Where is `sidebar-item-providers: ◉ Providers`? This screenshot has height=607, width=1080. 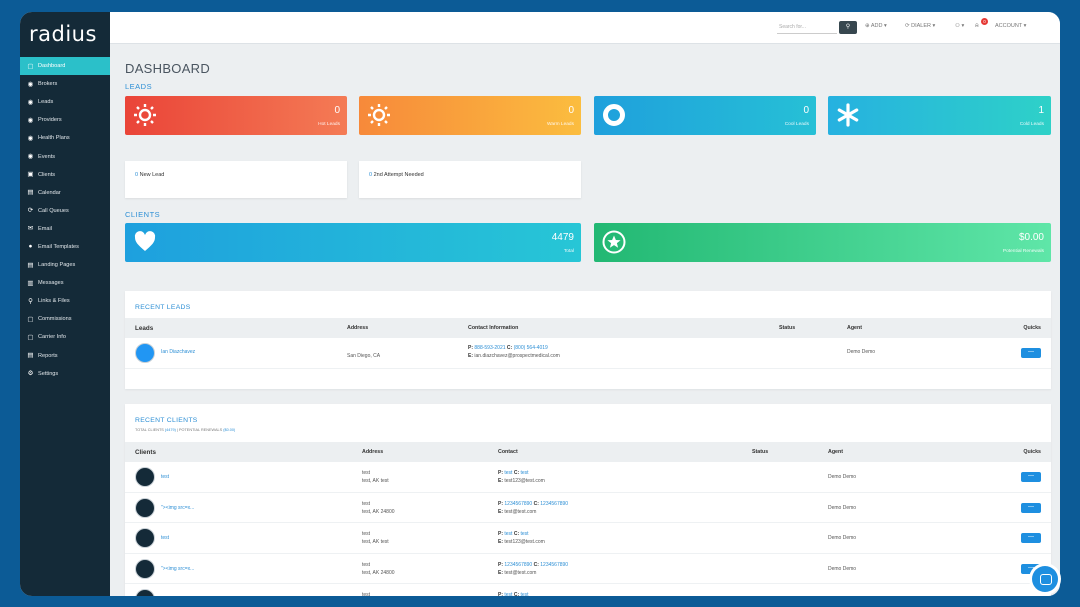 sidebar-item-providers: ◉ Providers is located at coordinates (65, 120).